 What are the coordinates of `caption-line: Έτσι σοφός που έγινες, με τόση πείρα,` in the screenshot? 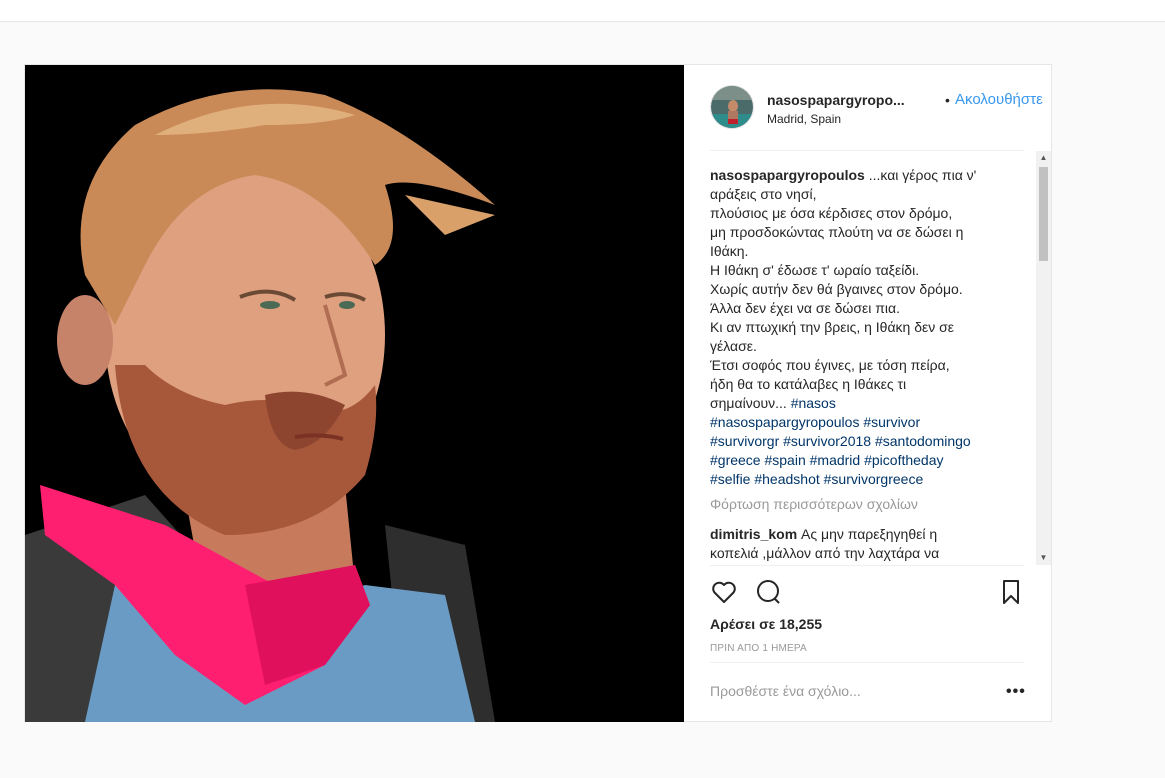 It's located at (830, 365).